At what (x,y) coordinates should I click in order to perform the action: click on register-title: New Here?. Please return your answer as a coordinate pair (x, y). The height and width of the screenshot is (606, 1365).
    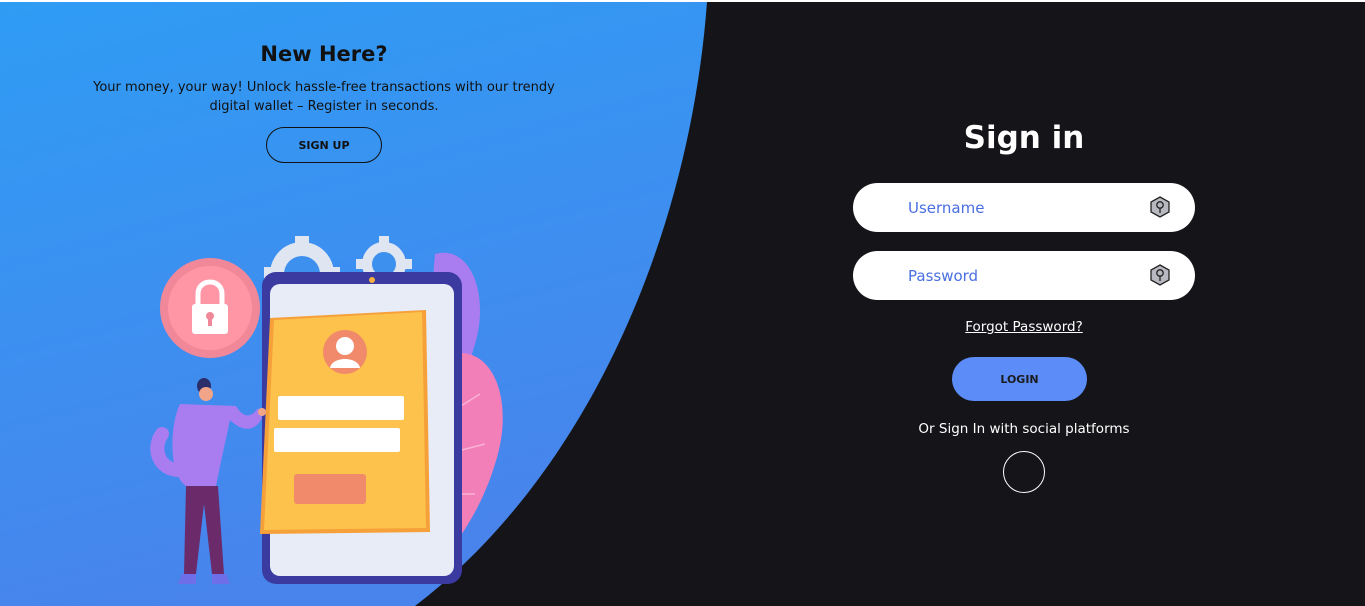
    Looking at the image, I should click on (324, 54).